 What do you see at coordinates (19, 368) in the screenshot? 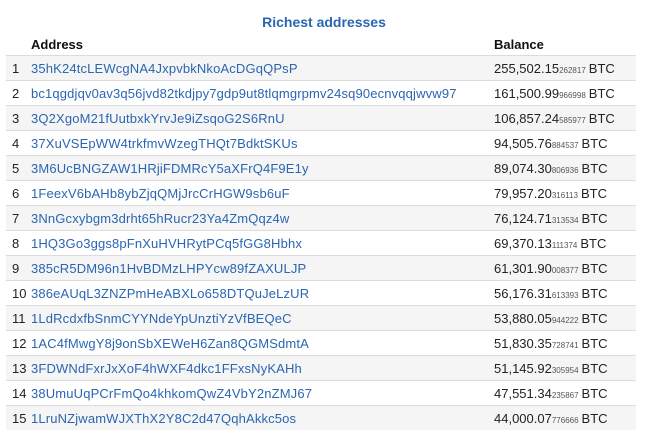
I see `rank-cell: 13` at bounding box center [19, 368].